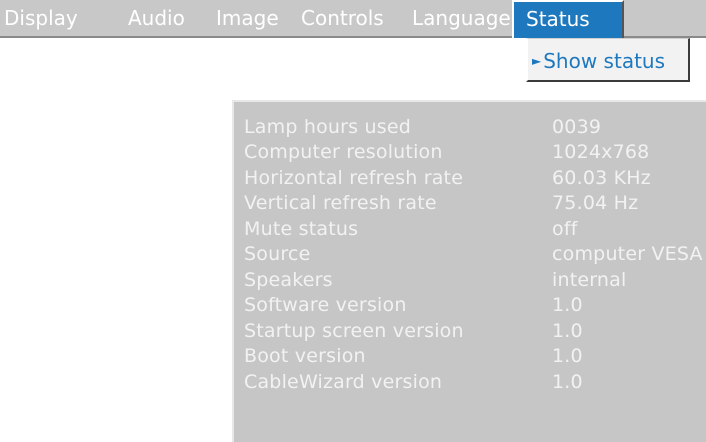 This screenshot has width=706, height=442. I want to click on status-row: Computer resolution 1024x768, so click(473, 153).